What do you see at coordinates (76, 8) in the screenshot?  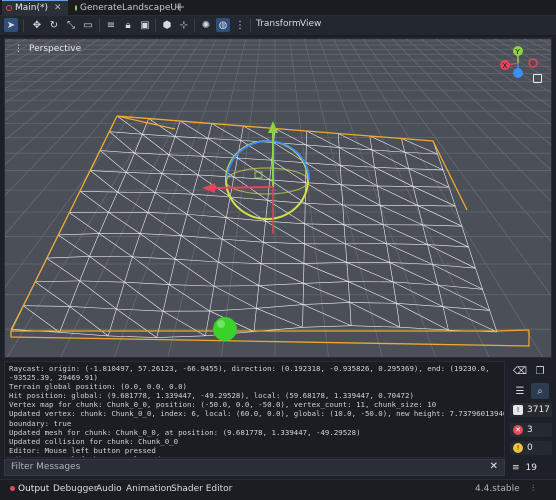 I see `control-node-icon` at bounding box center [76, 8].